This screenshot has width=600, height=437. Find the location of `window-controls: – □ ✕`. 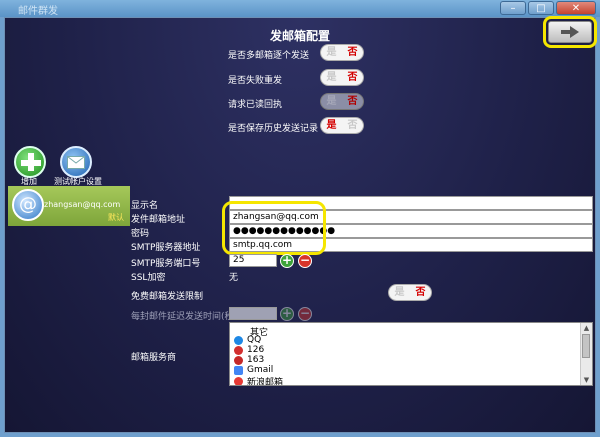

window-controls: – □ ✕ is located at coordinates (548, 8).